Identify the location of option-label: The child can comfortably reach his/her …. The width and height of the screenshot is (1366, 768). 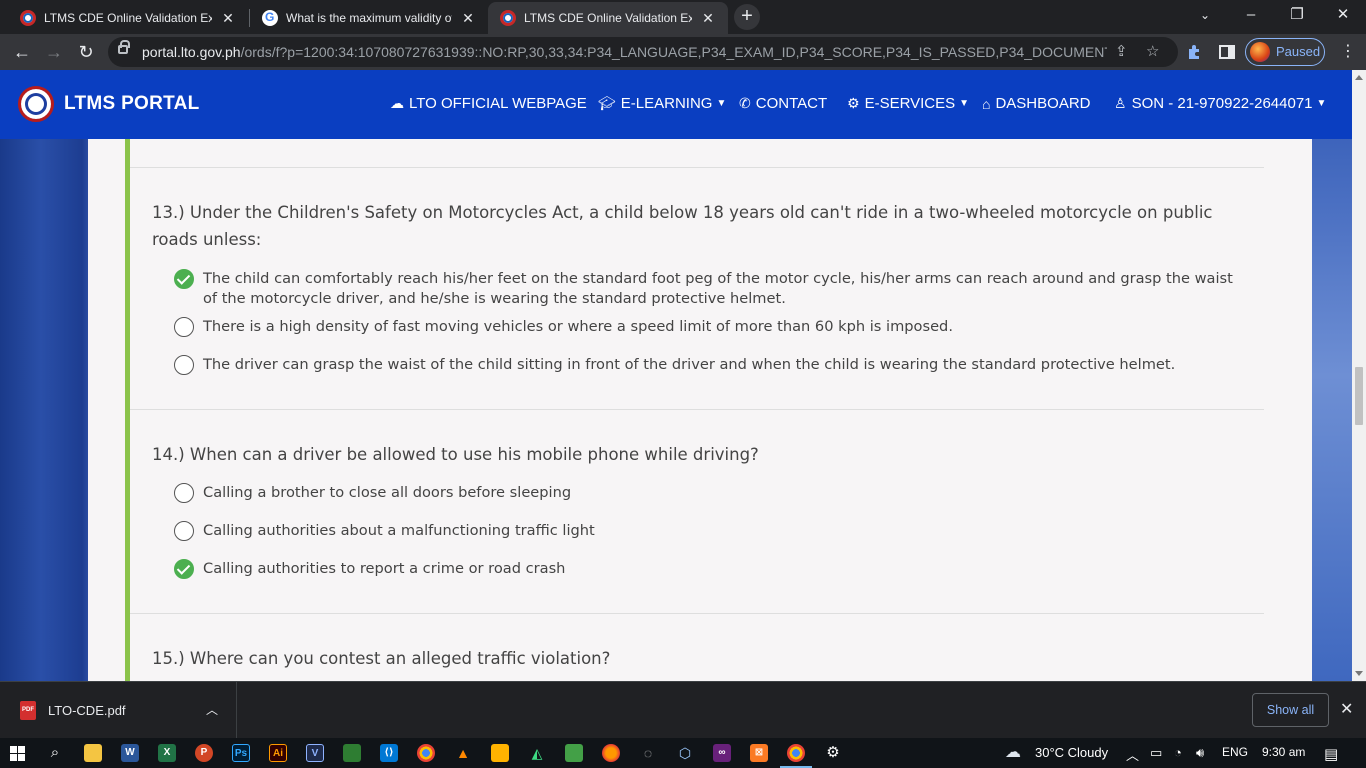
(718, 288).